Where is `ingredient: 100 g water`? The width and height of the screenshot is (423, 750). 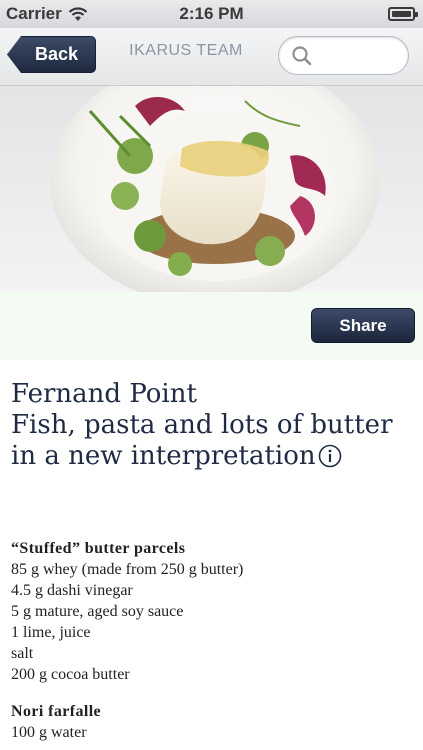 ingredient: 100 g water is located at coordinates (49, 732).